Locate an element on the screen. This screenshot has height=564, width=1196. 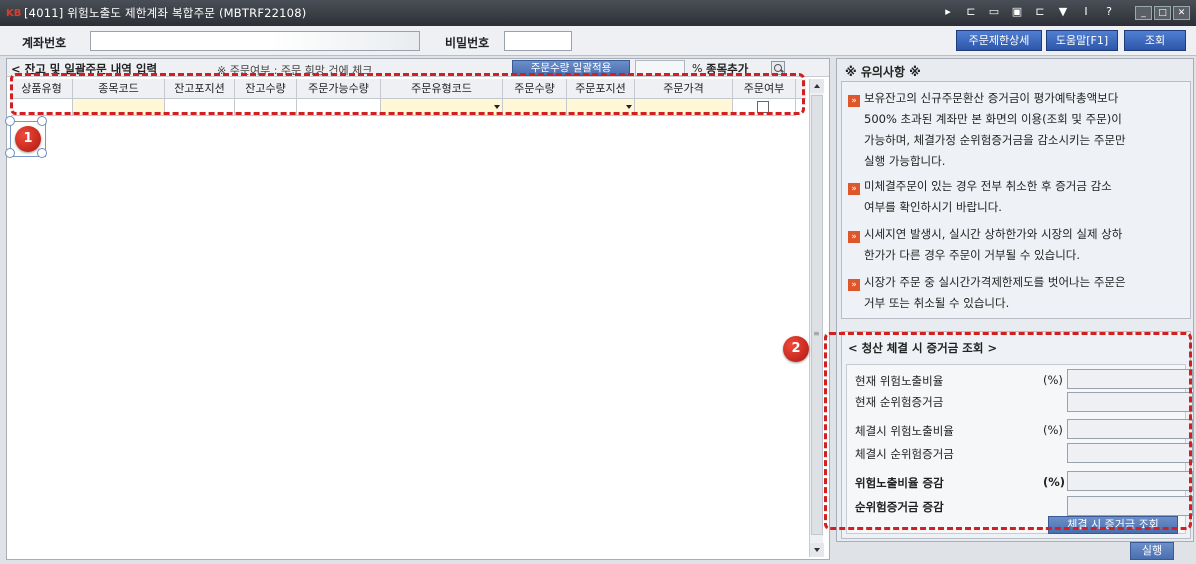
app-logo: KB is located at coordinates (14, 13).